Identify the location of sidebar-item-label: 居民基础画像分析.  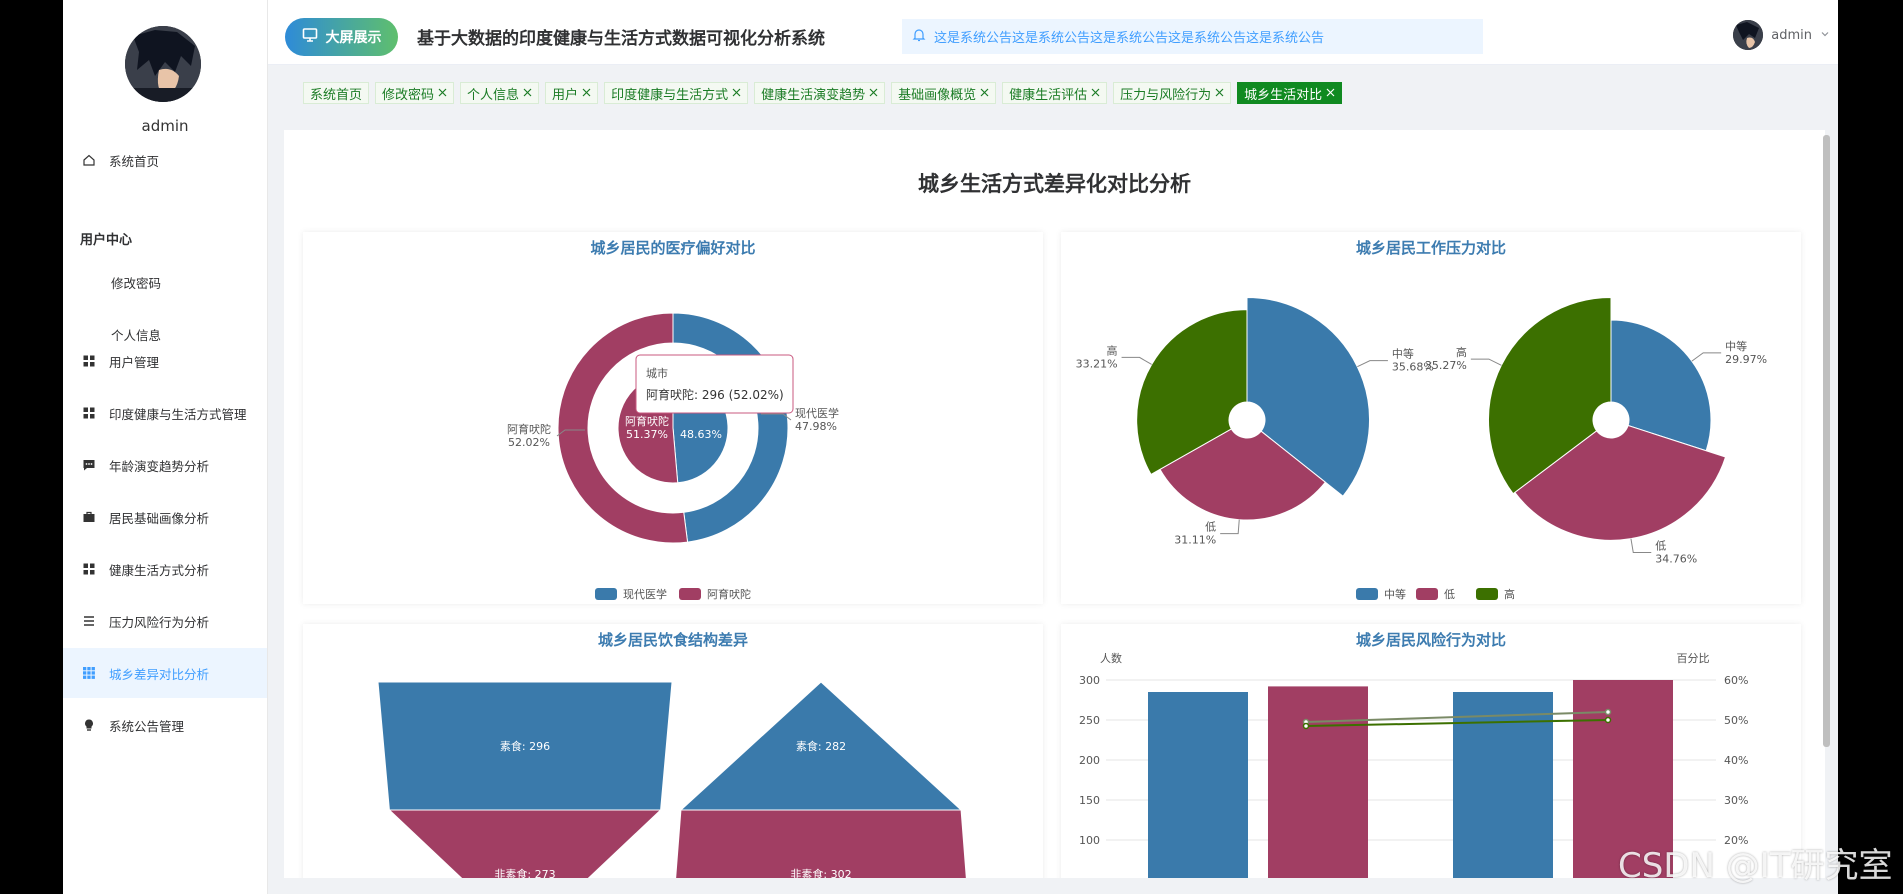
(159, 518).